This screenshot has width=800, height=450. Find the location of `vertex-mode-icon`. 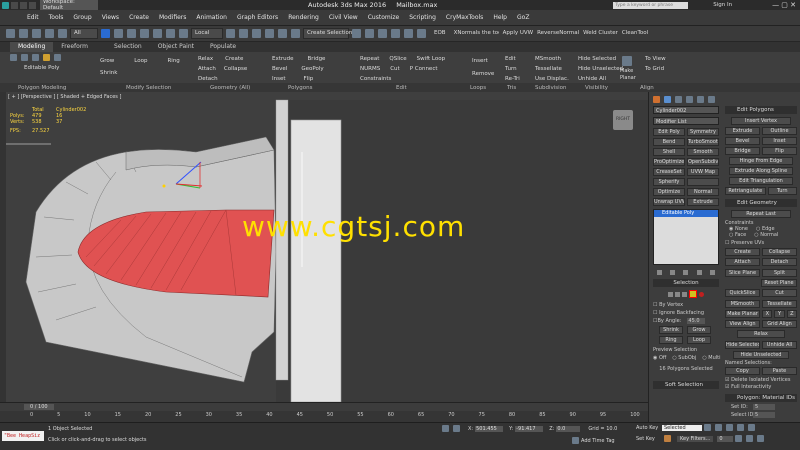

vertex-mode-icon is located at coordinates (670, 294).